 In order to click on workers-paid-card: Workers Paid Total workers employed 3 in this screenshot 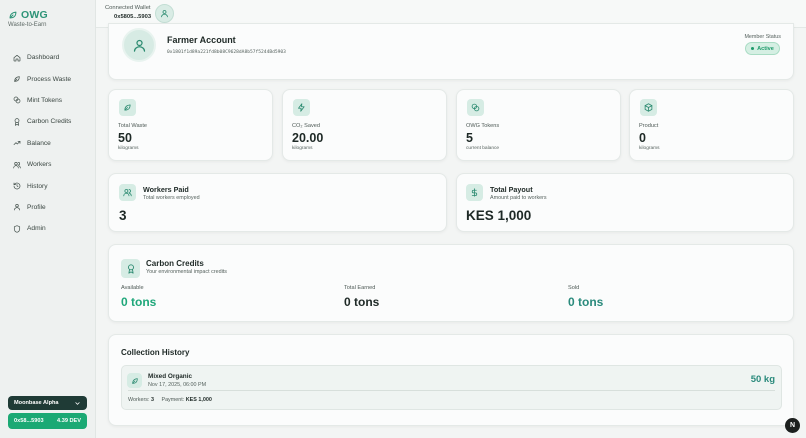, I will do `click(277, 202)`.